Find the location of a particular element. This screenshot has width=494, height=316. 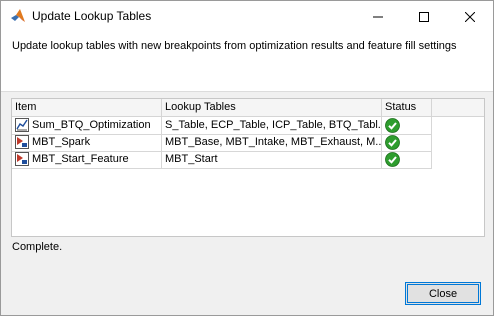

lookup-tables-cell: MBT_Start is located at coordinates (272, 159).